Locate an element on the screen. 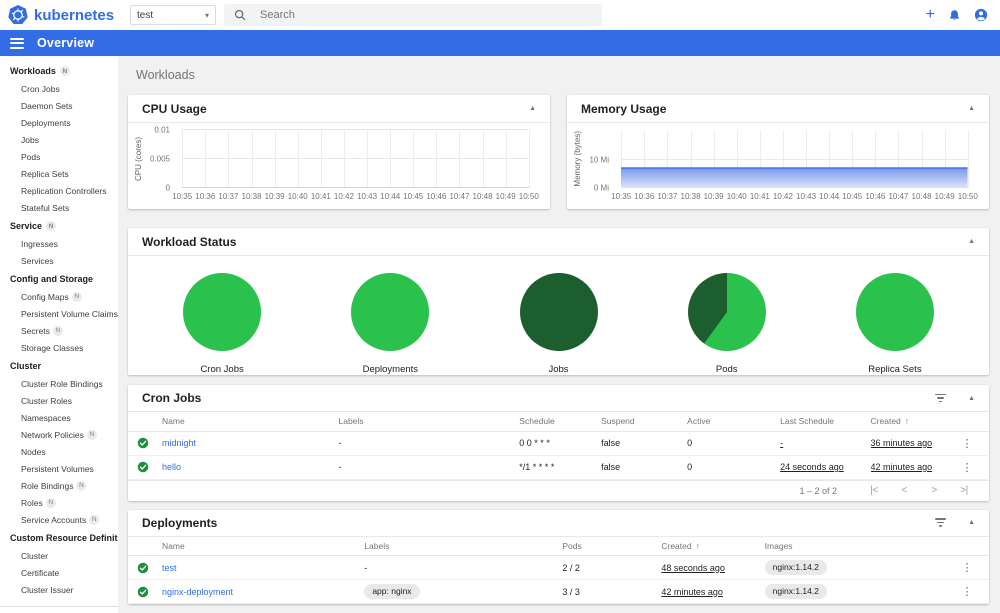  sidebar-item-cluster-role-bindings: Cluster Role Bindings is located at coordinates (59, 383).